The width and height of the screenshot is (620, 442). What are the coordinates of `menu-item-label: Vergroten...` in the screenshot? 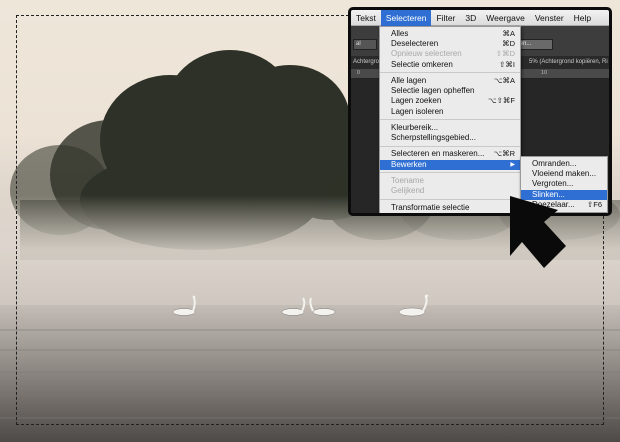 It's located at (553, 184).